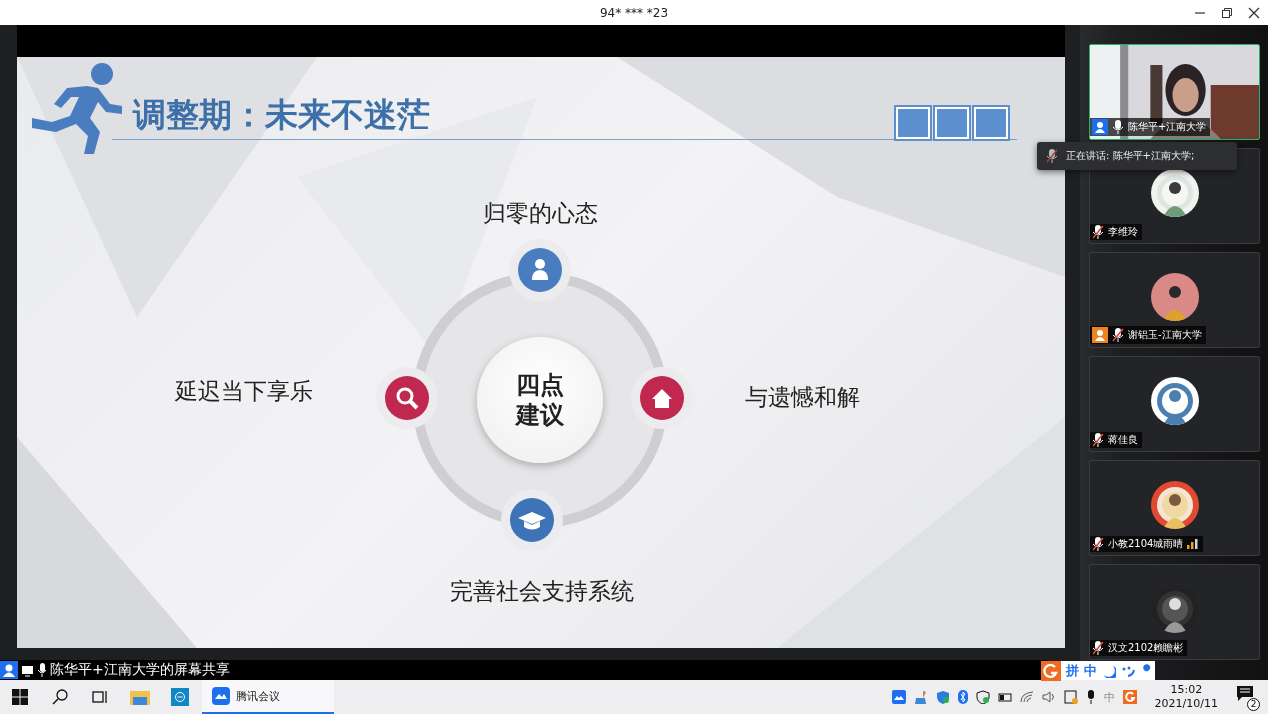  Describe the element at coordinates (9, 670) in the screenshot. I see `user-icon` at that location.